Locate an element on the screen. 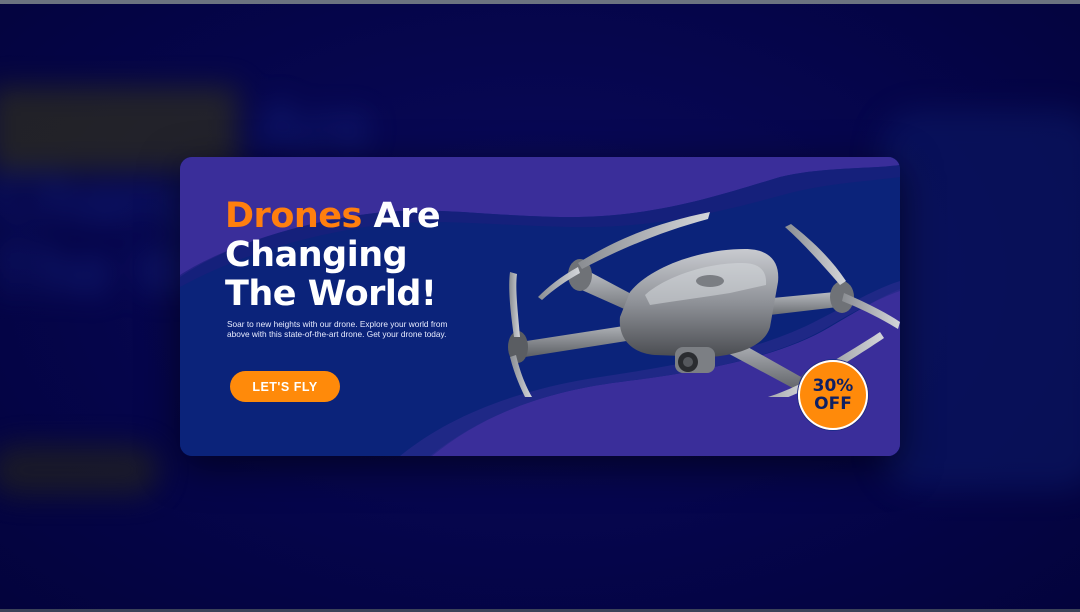 This screenshot has width=1080, height=612. backdrop-button-shape is located at coordinates (80, 470).